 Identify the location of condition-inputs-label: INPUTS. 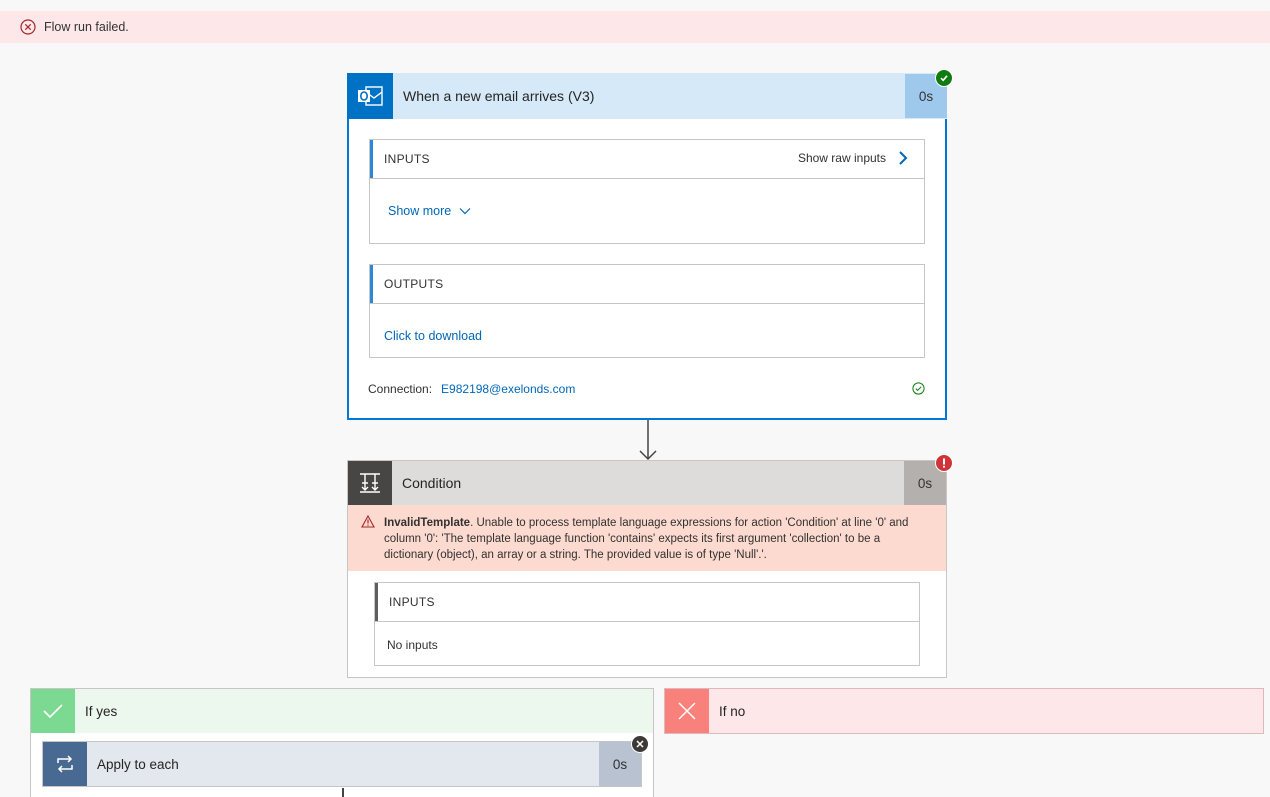
(412, 602).